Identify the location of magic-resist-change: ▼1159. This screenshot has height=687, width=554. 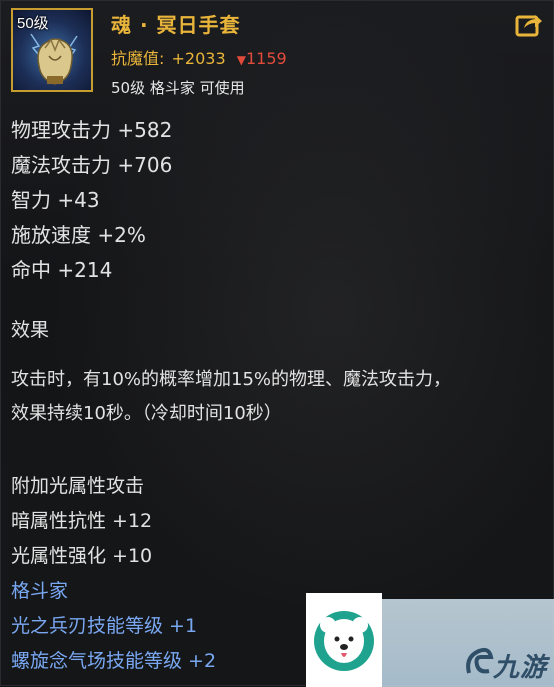
(262, 58).